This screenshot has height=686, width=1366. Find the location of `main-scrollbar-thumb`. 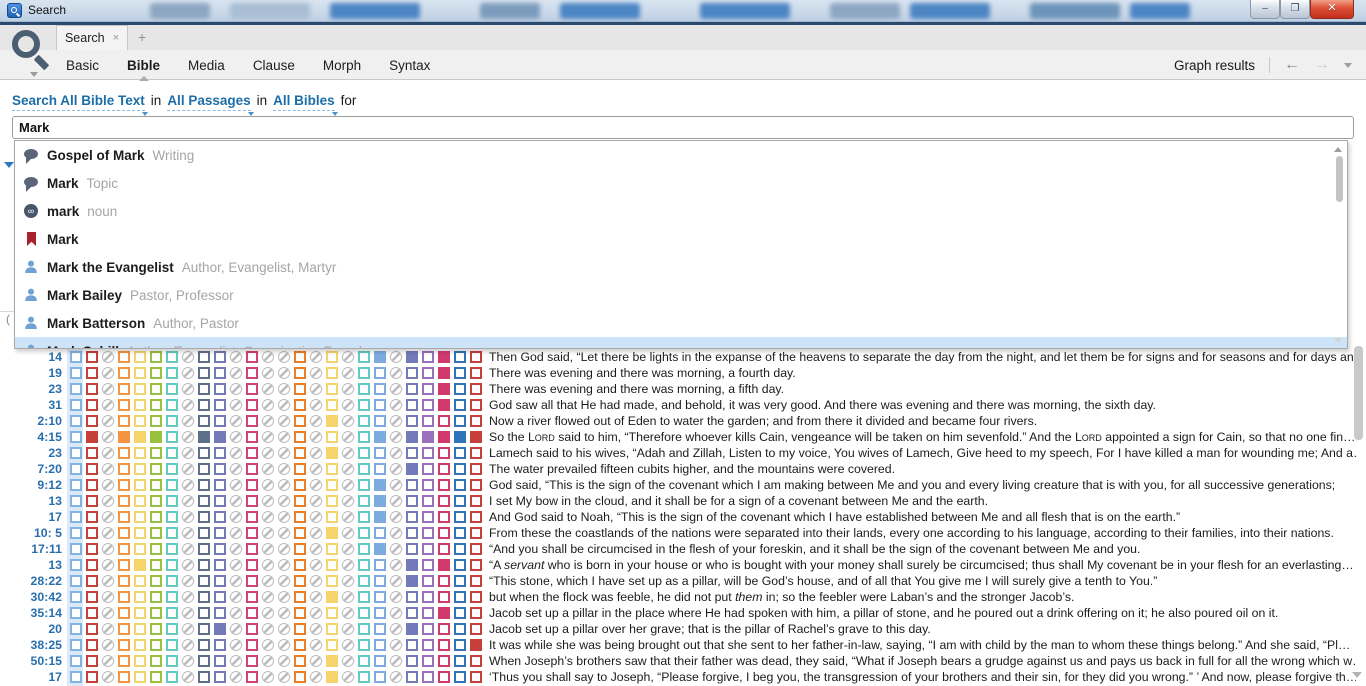

main-scrollbar-thumb is located at coordinates (1358, 393).